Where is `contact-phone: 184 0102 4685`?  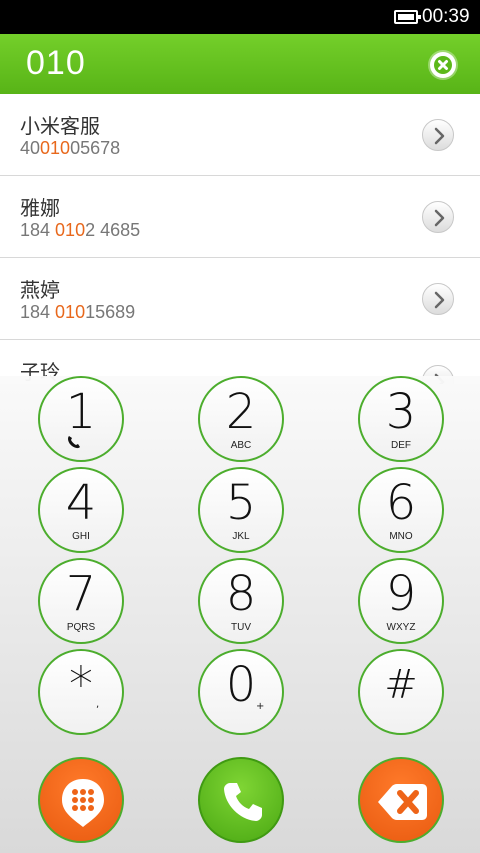 contact-phone: 184 0102 4685 is located at coordinates (80, 230).